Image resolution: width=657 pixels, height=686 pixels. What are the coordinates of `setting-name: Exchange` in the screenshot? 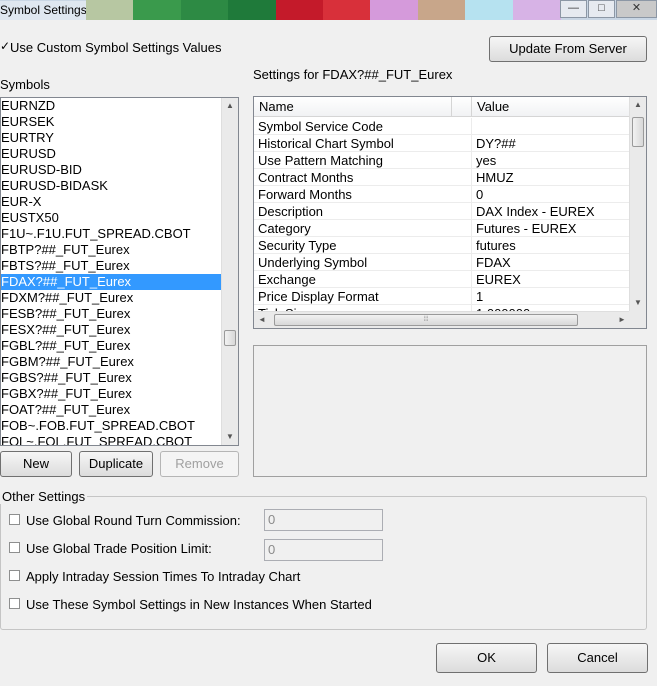 It's located at (363, 279).